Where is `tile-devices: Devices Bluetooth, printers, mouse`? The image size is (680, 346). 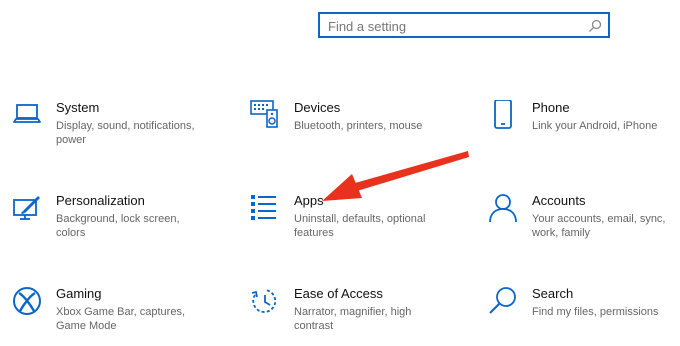
tile-devices: Devices Bluetooth, printers, mouse is located at coordinates (360, 130).